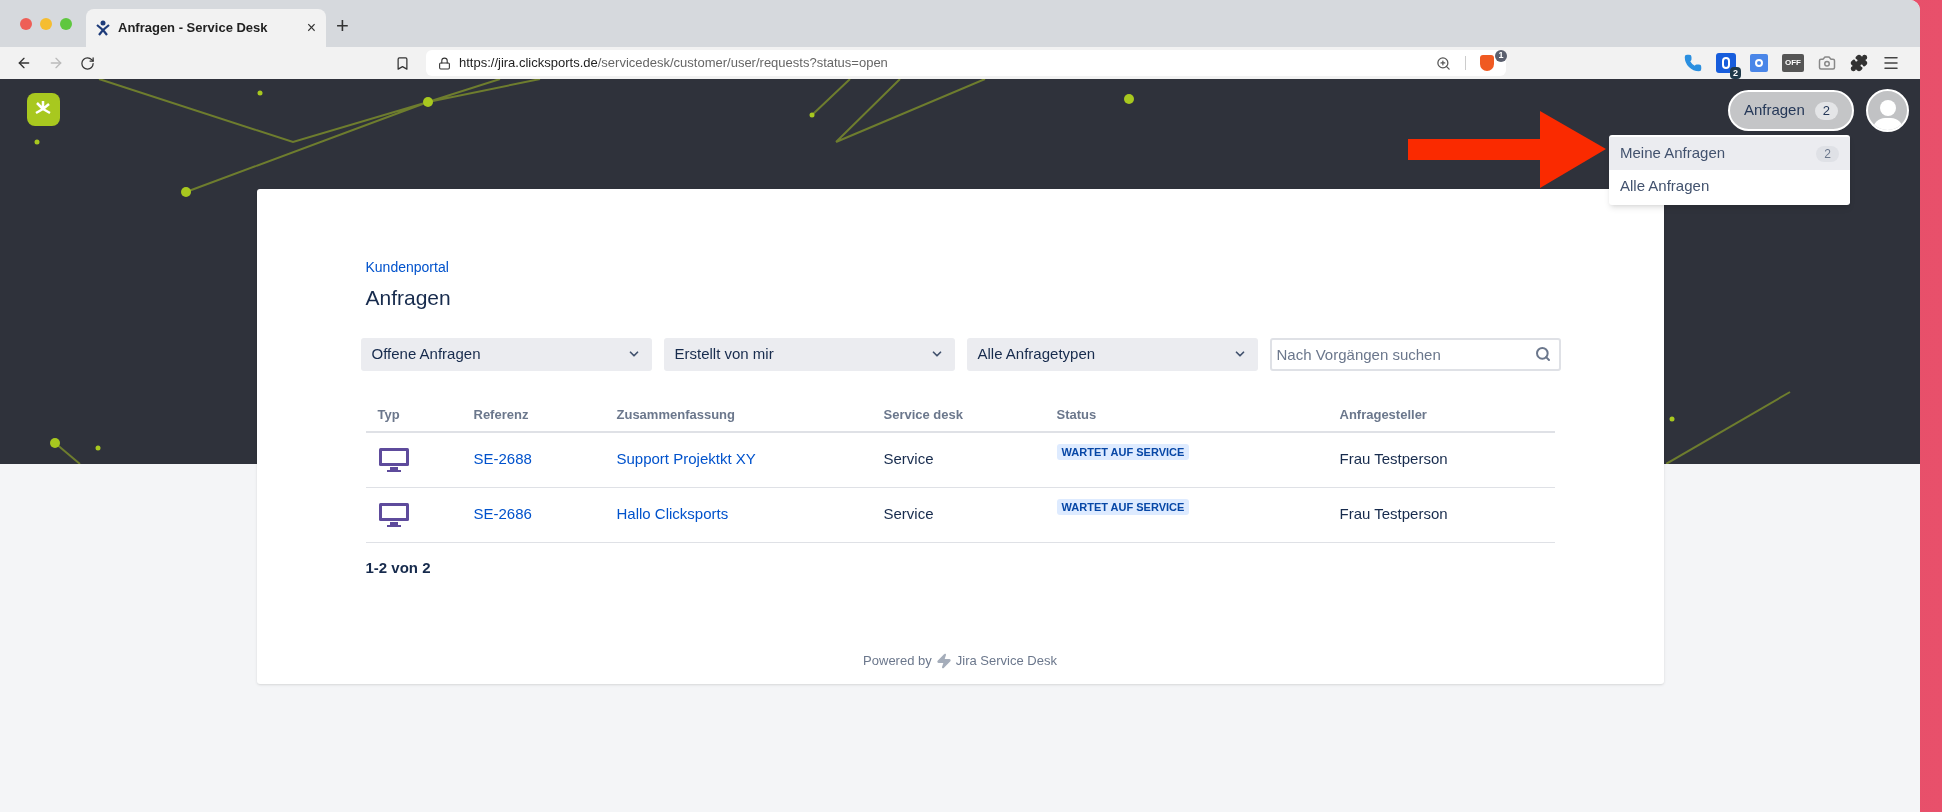  Describe the element at coordinates (943, 660) in the screenshot. I see `lightning-icon` at that location.